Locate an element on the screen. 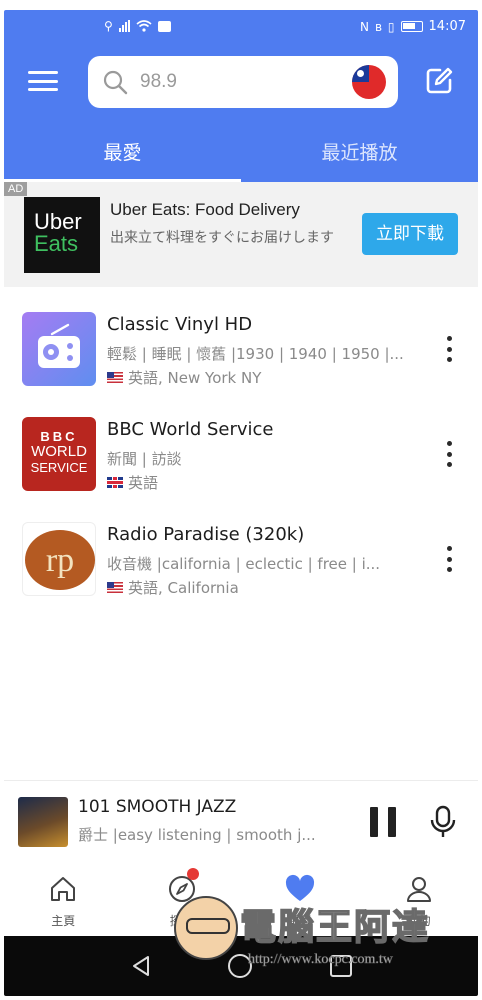 This screenshot has height=1000, width=482. ad-description: 出来立て料理をすぐにお届けします is located at coordinates (222, 238).